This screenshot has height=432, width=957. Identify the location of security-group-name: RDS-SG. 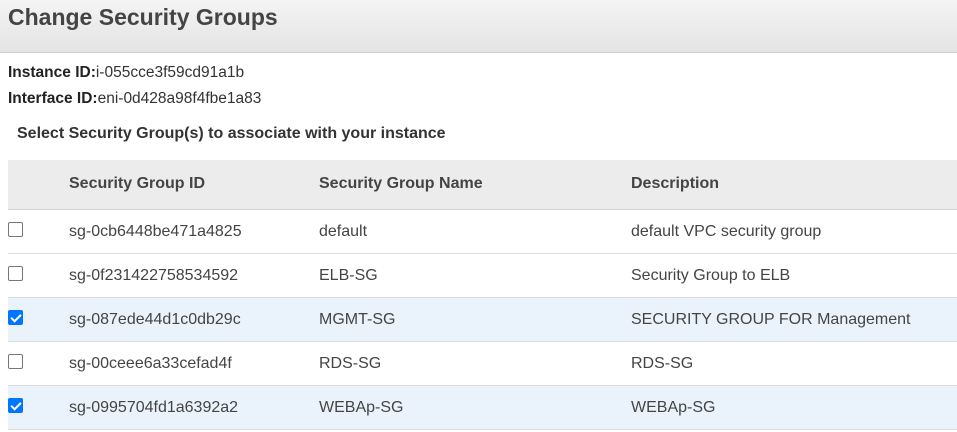
(350, 363).